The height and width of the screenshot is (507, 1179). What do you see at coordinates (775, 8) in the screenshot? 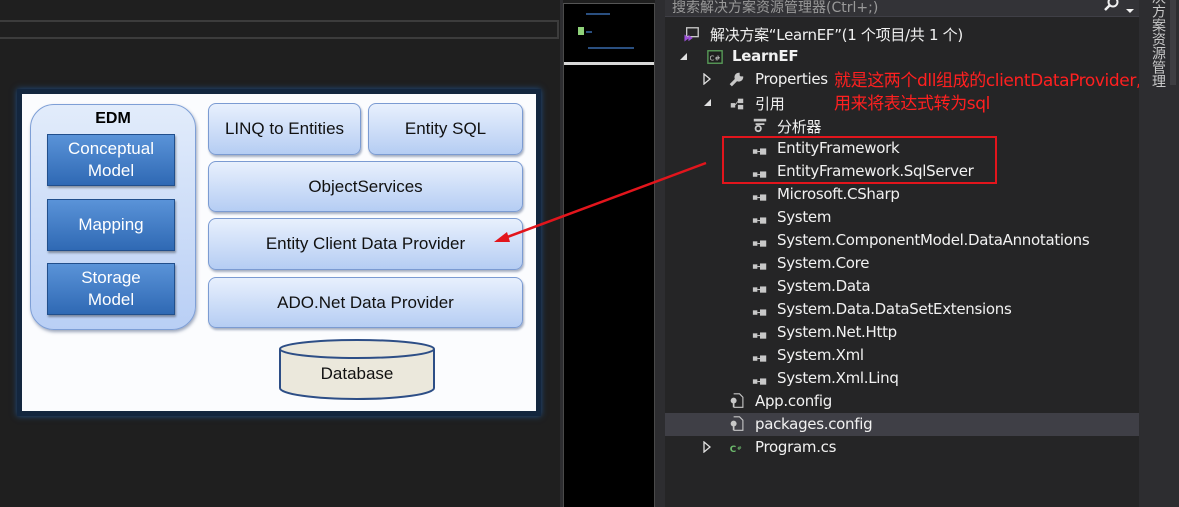
I see `search-placeholder: 搜索解决方案资源管理器(Ctrl+;)` at bounding box center [775, 8].